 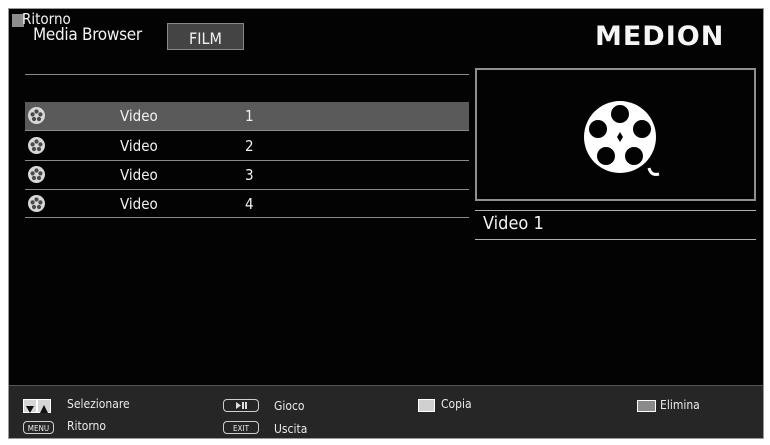 What do you see at coordinates (289, 406) in the screenshot?
I see `play-hint-label: Gioco` at bounding box center [289, 406].